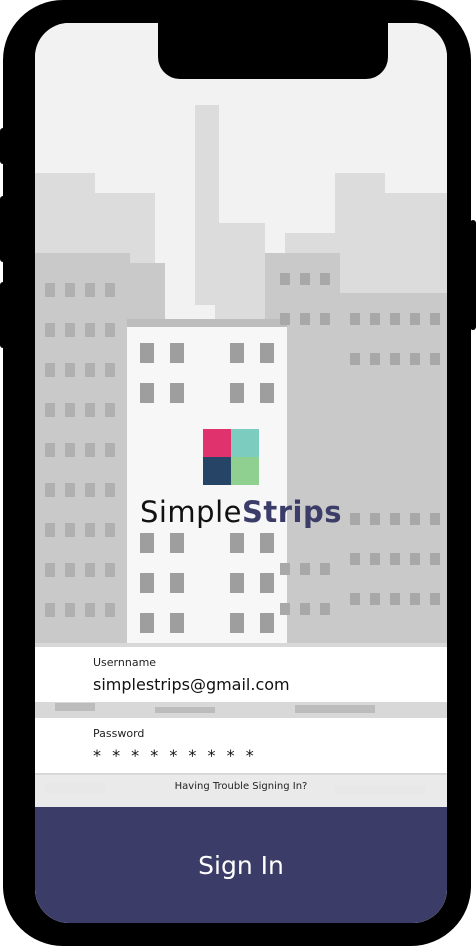 The image size is (476, 948). I want to click on username-field: Usernname simplestrips@gmail.com, so click(241, 674).